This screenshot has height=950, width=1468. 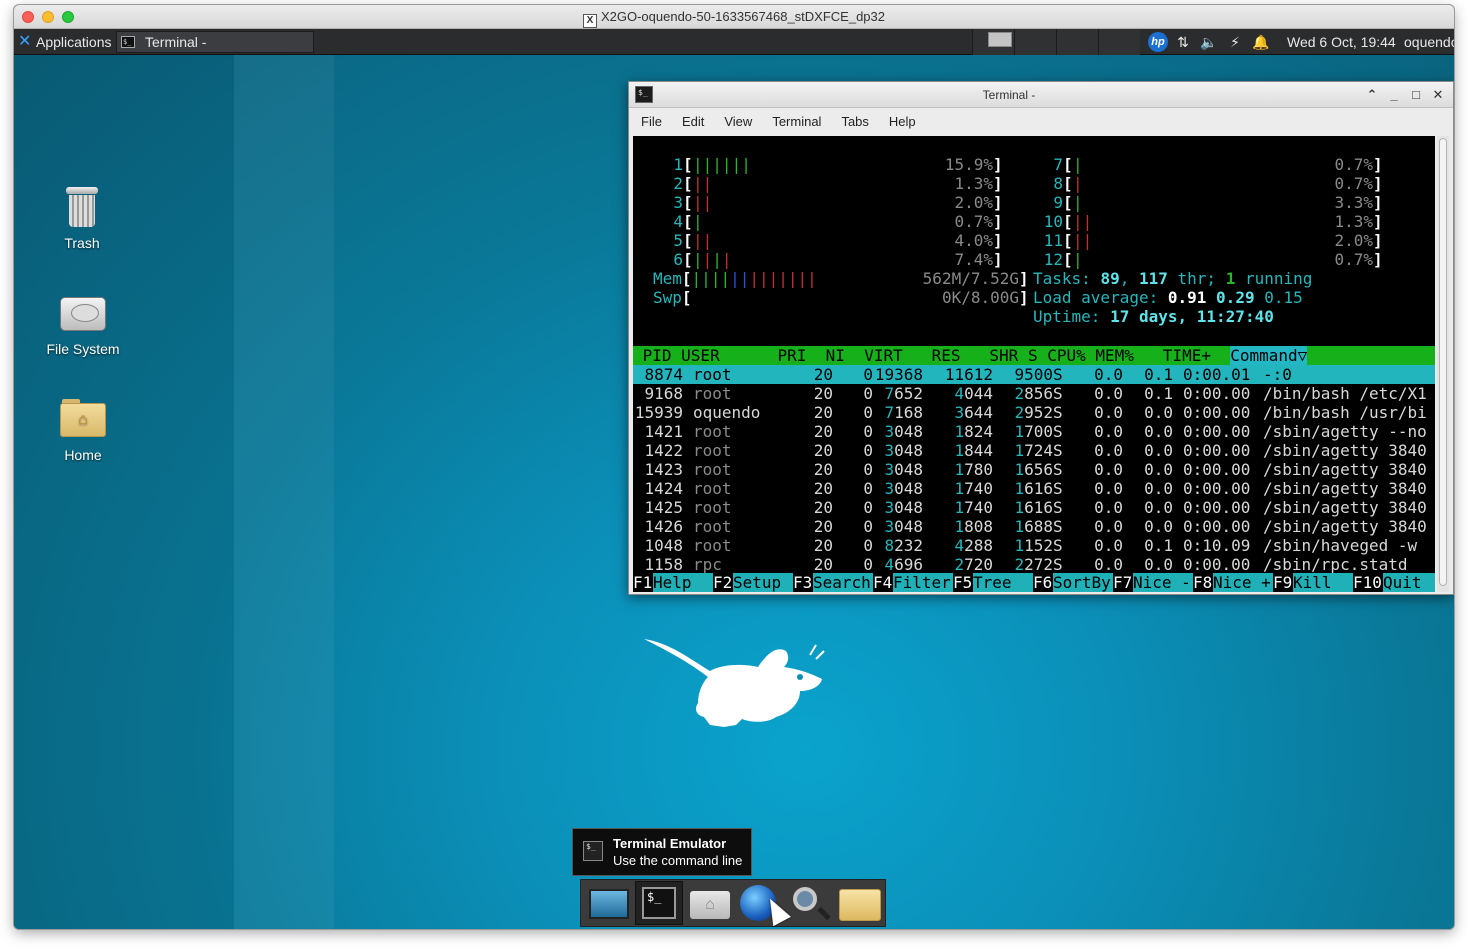 What do you see at coordinates (973, 488) in the screenshot?
I see `process-res: 1740` at bounding box center [973, 488].